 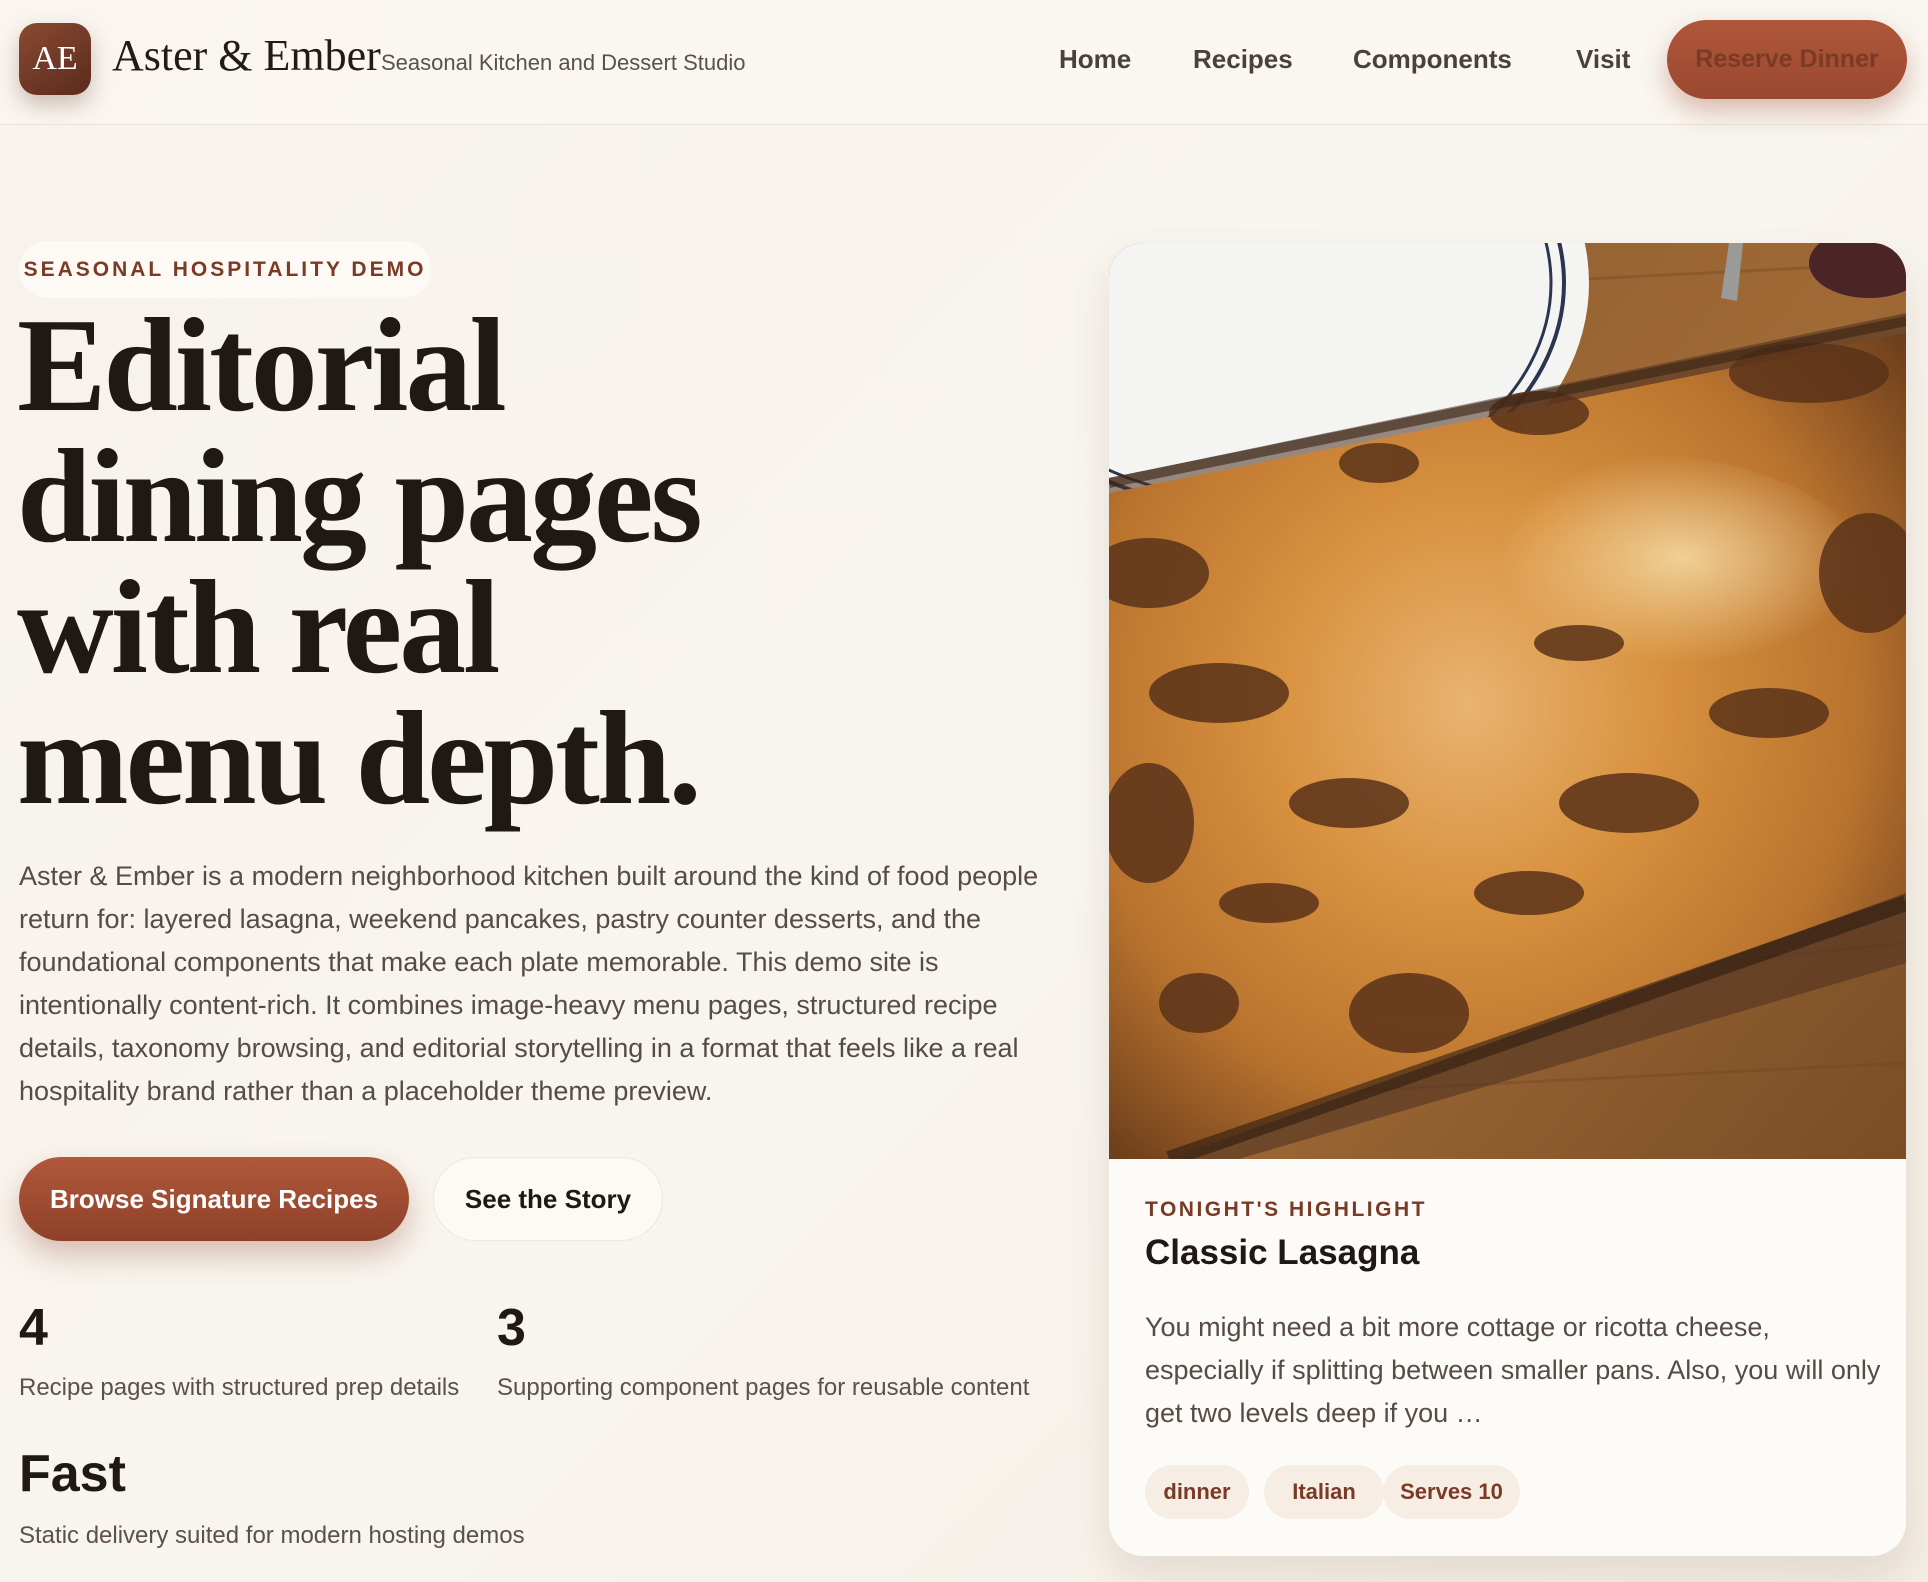 I want to click on highlight-eyebrow: TONIGHT'S HIGHLIGHT, so click(x=1286, y=1209).